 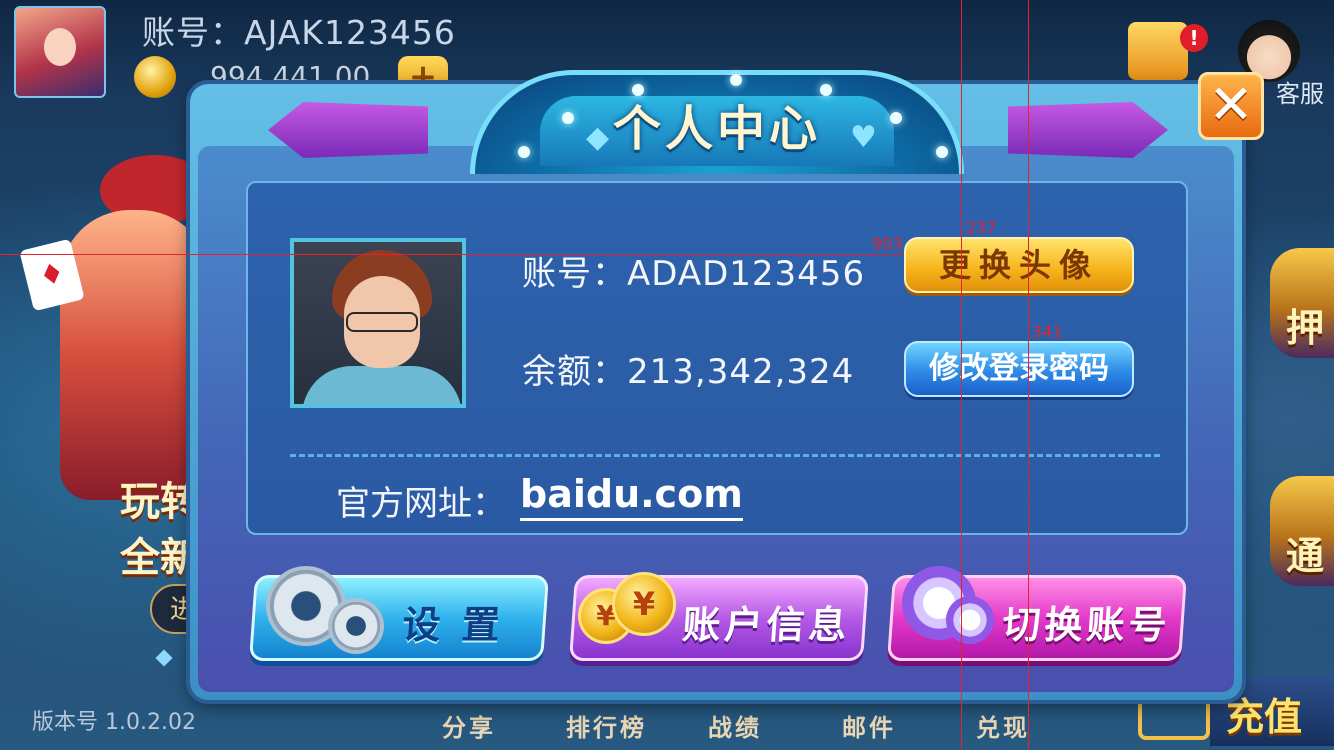 I want to click on player-avatar, so click(x=60, y=52).